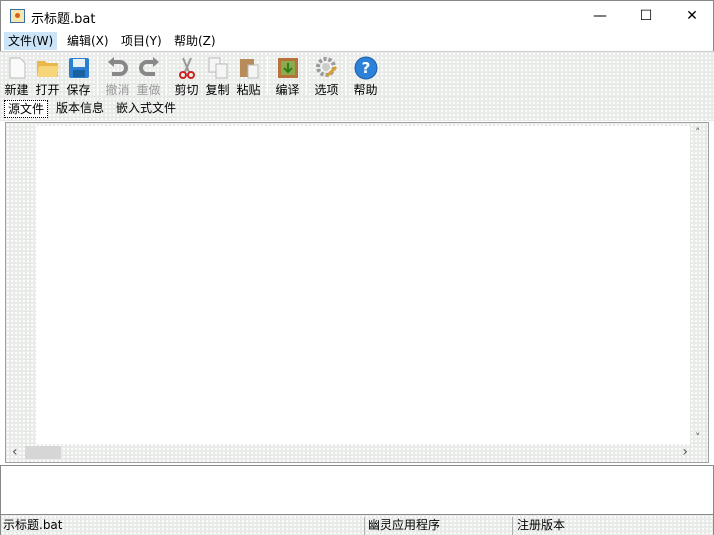 The height and width of the screenshot is (535, 714). Describe the element at coordinates (698, 437) in the screenshot. I see `scroll-down-icon: ˅` at that location.